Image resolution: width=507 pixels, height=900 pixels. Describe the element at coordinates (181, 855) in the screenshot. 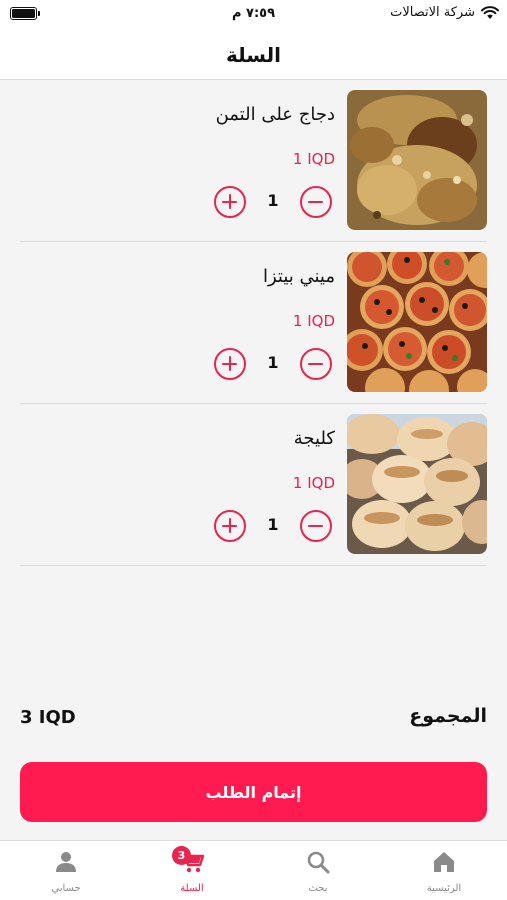

I see `cart-count-badge: 3` at that location.